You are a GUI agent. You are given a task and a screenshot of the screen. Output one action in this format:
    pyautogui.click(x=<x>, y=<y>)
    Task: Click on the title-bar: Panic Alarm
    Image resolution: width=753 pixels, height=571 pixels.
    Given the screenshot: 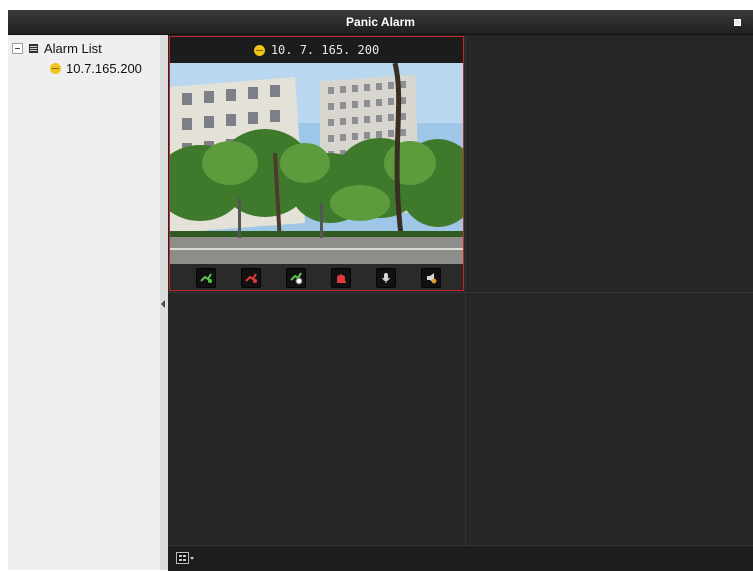 What is the action you would take?
    pyautogui.click(x=380, y=22)
    